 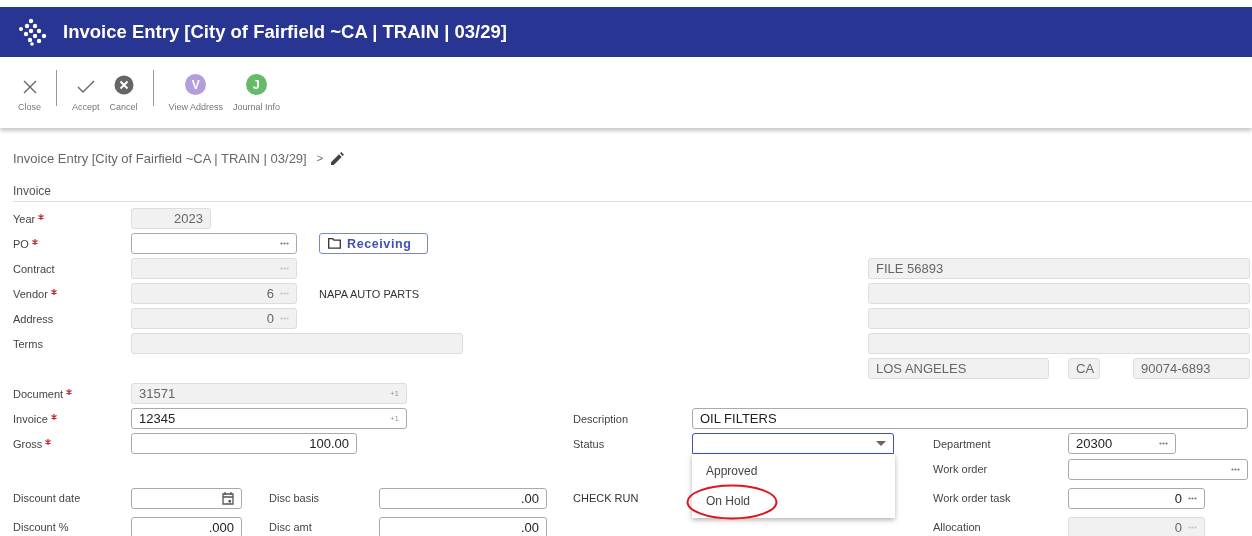 I want to click on field-label: Year, so click(x=24, y=218).